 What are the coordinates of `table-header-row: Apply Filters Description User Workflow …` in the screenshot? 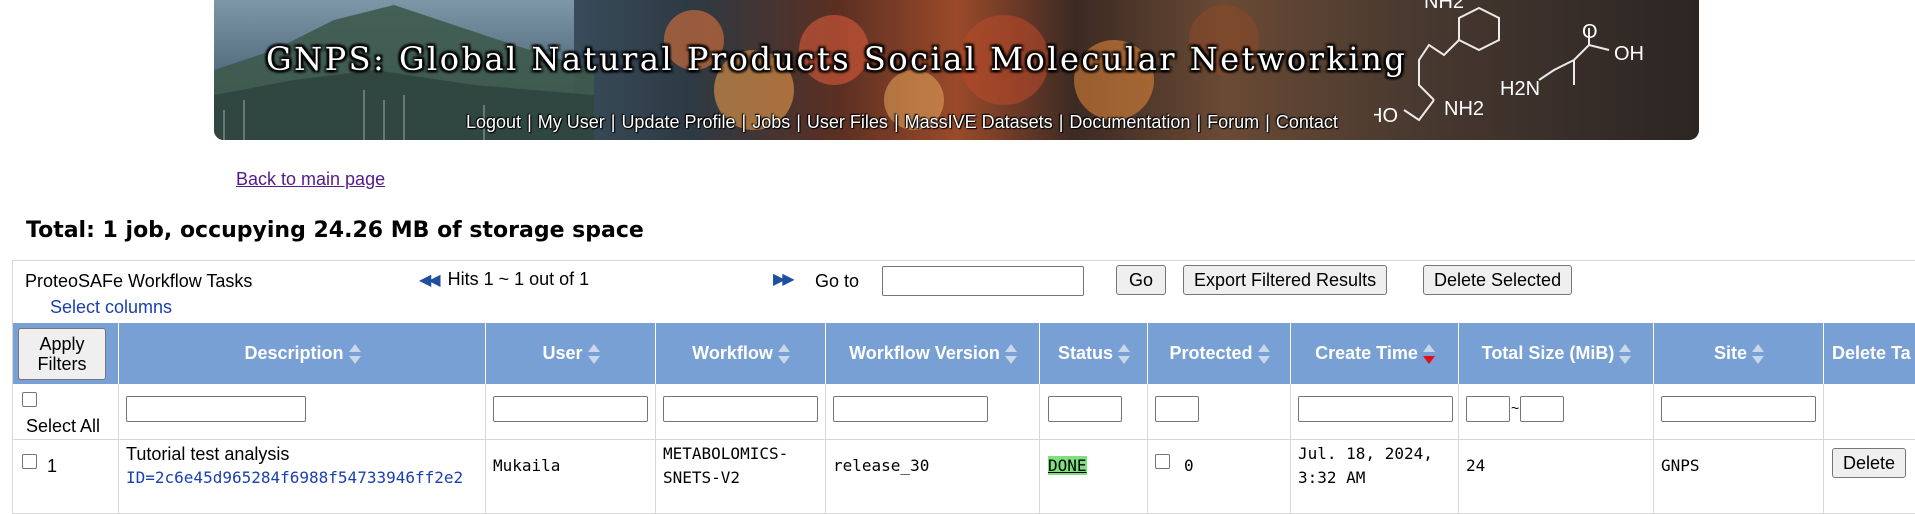 It's located at (964, 353).